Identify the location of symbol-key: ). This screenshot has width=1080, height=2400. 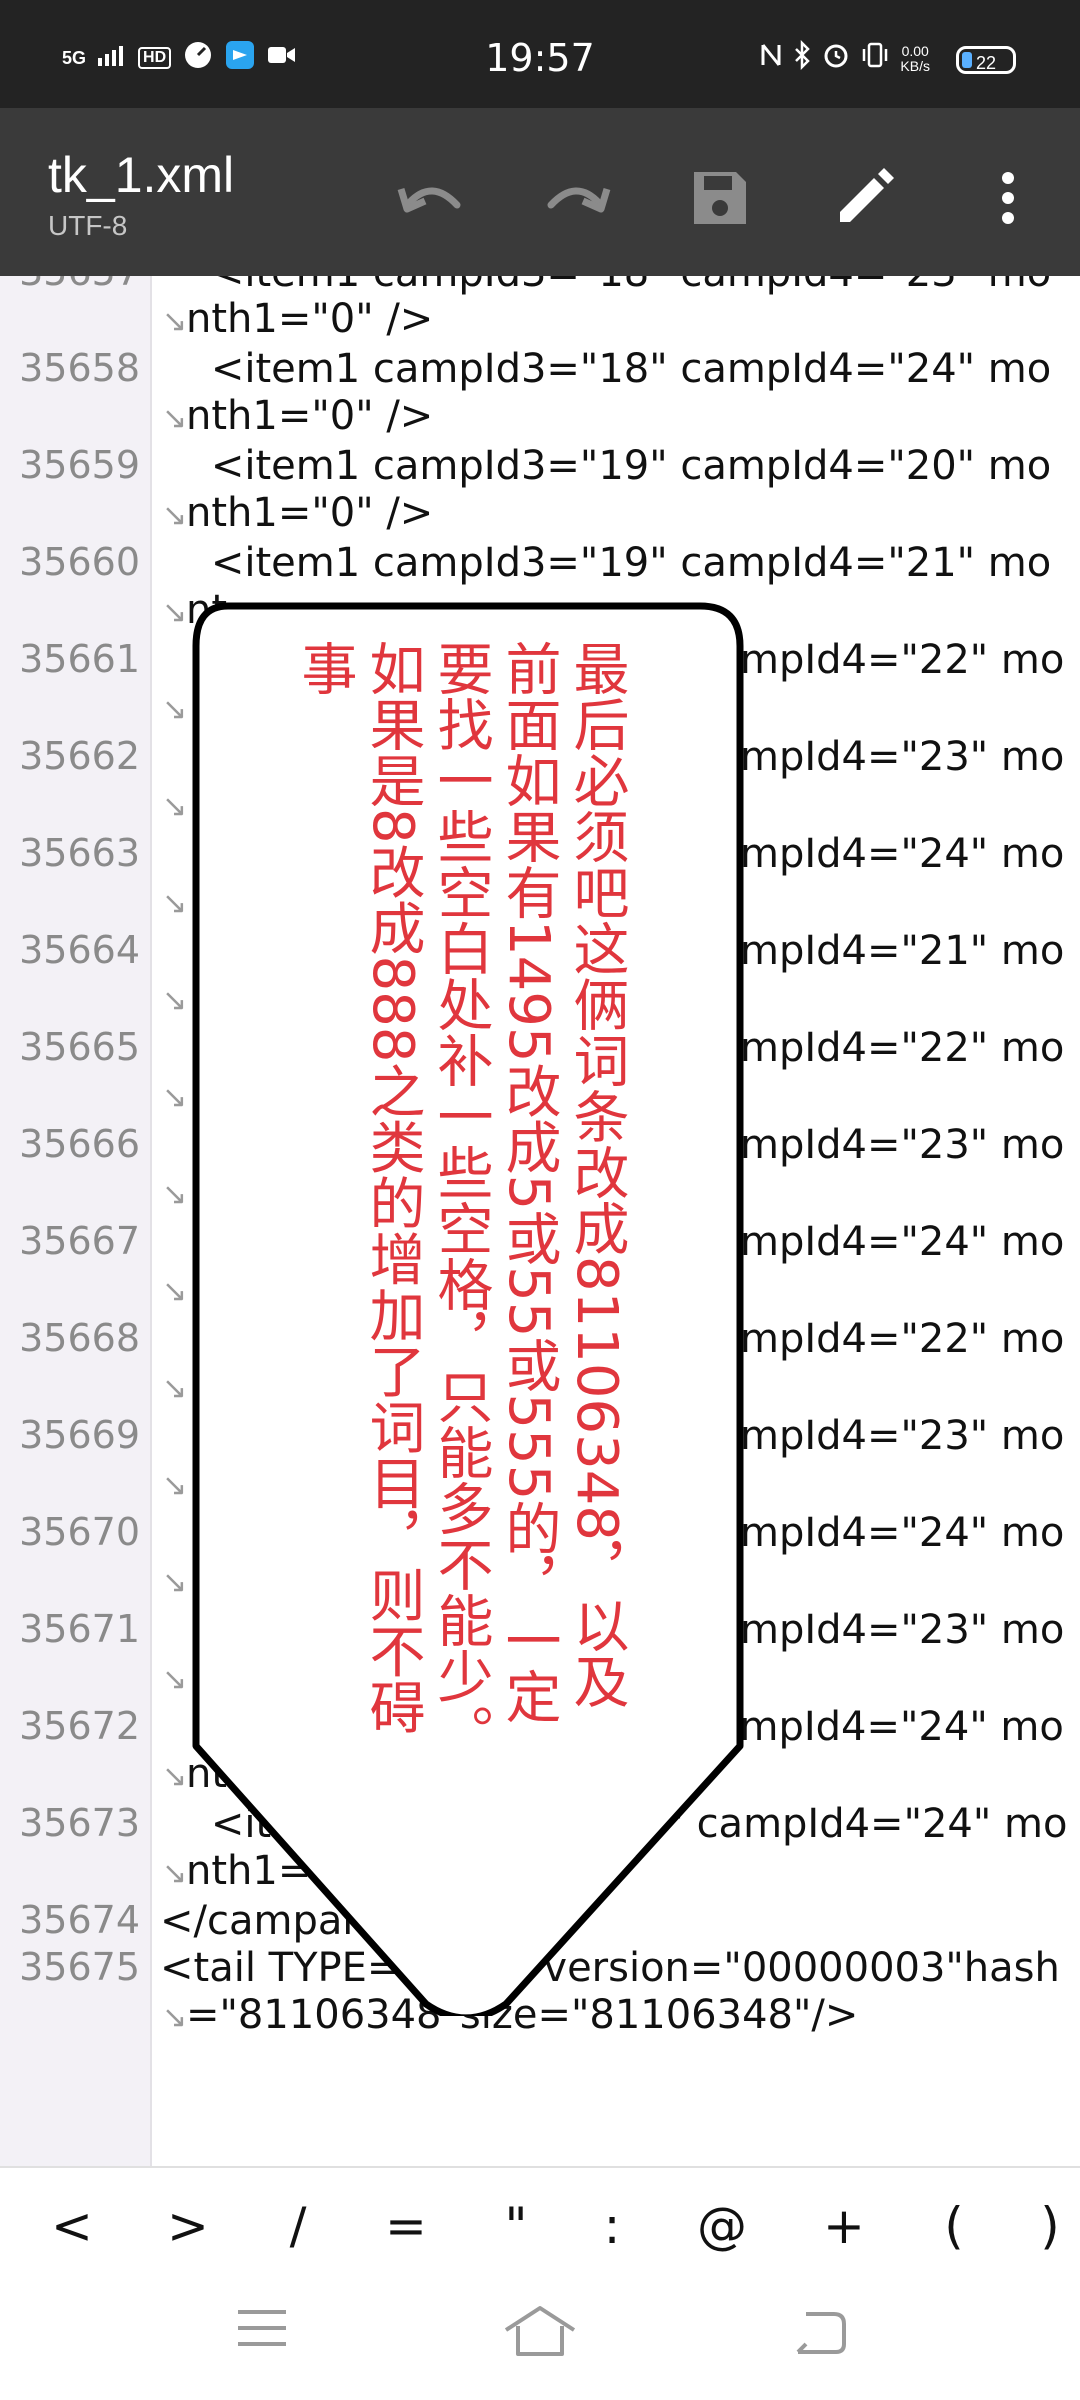
(1045, 2226).